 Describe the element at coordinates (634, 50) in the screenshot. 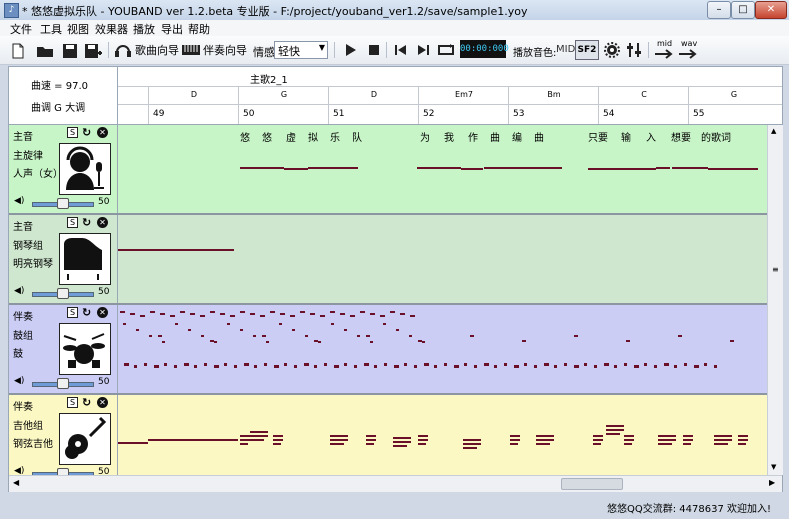

I see `mixer-icon` at that location.